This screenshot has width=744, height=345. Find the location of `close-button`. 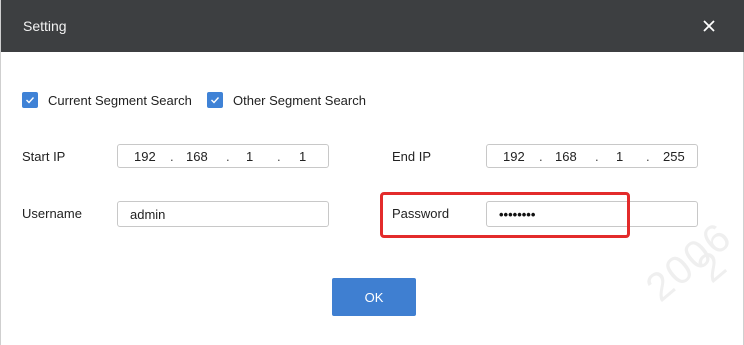

close-button is located at coordinates (709, 26).